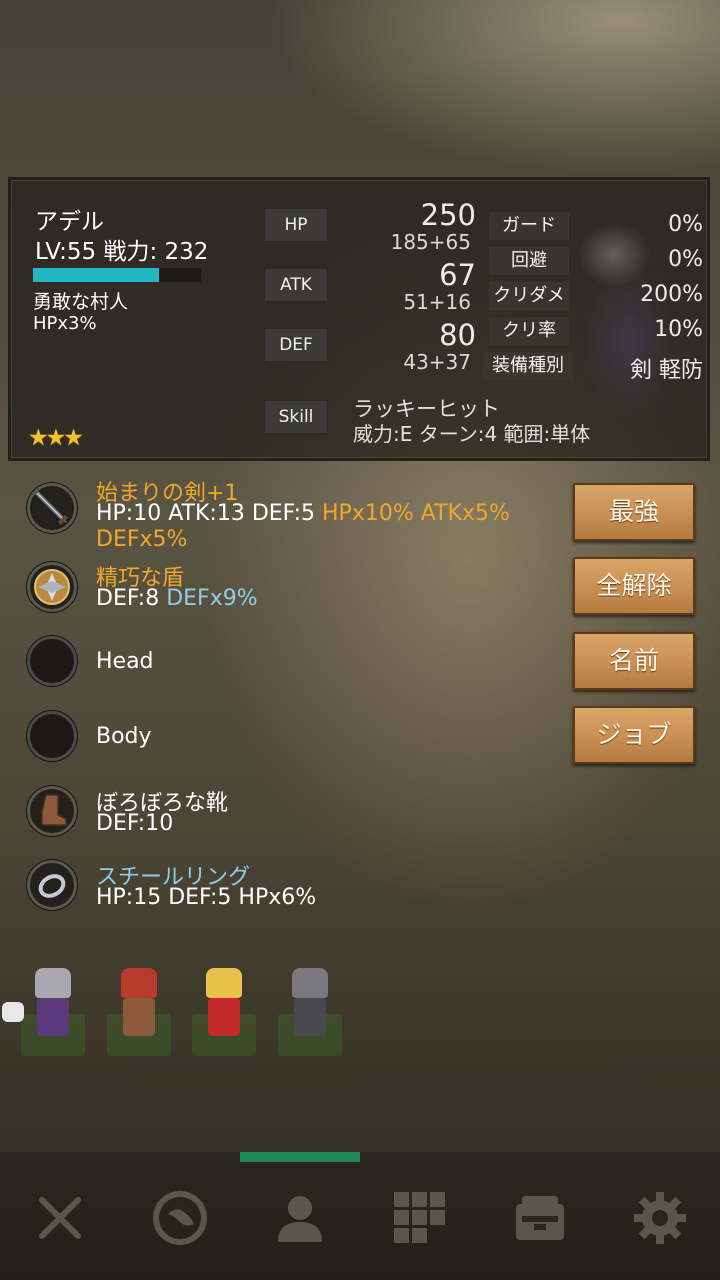  I want to click on atk-value: 67, so click(457, 275).